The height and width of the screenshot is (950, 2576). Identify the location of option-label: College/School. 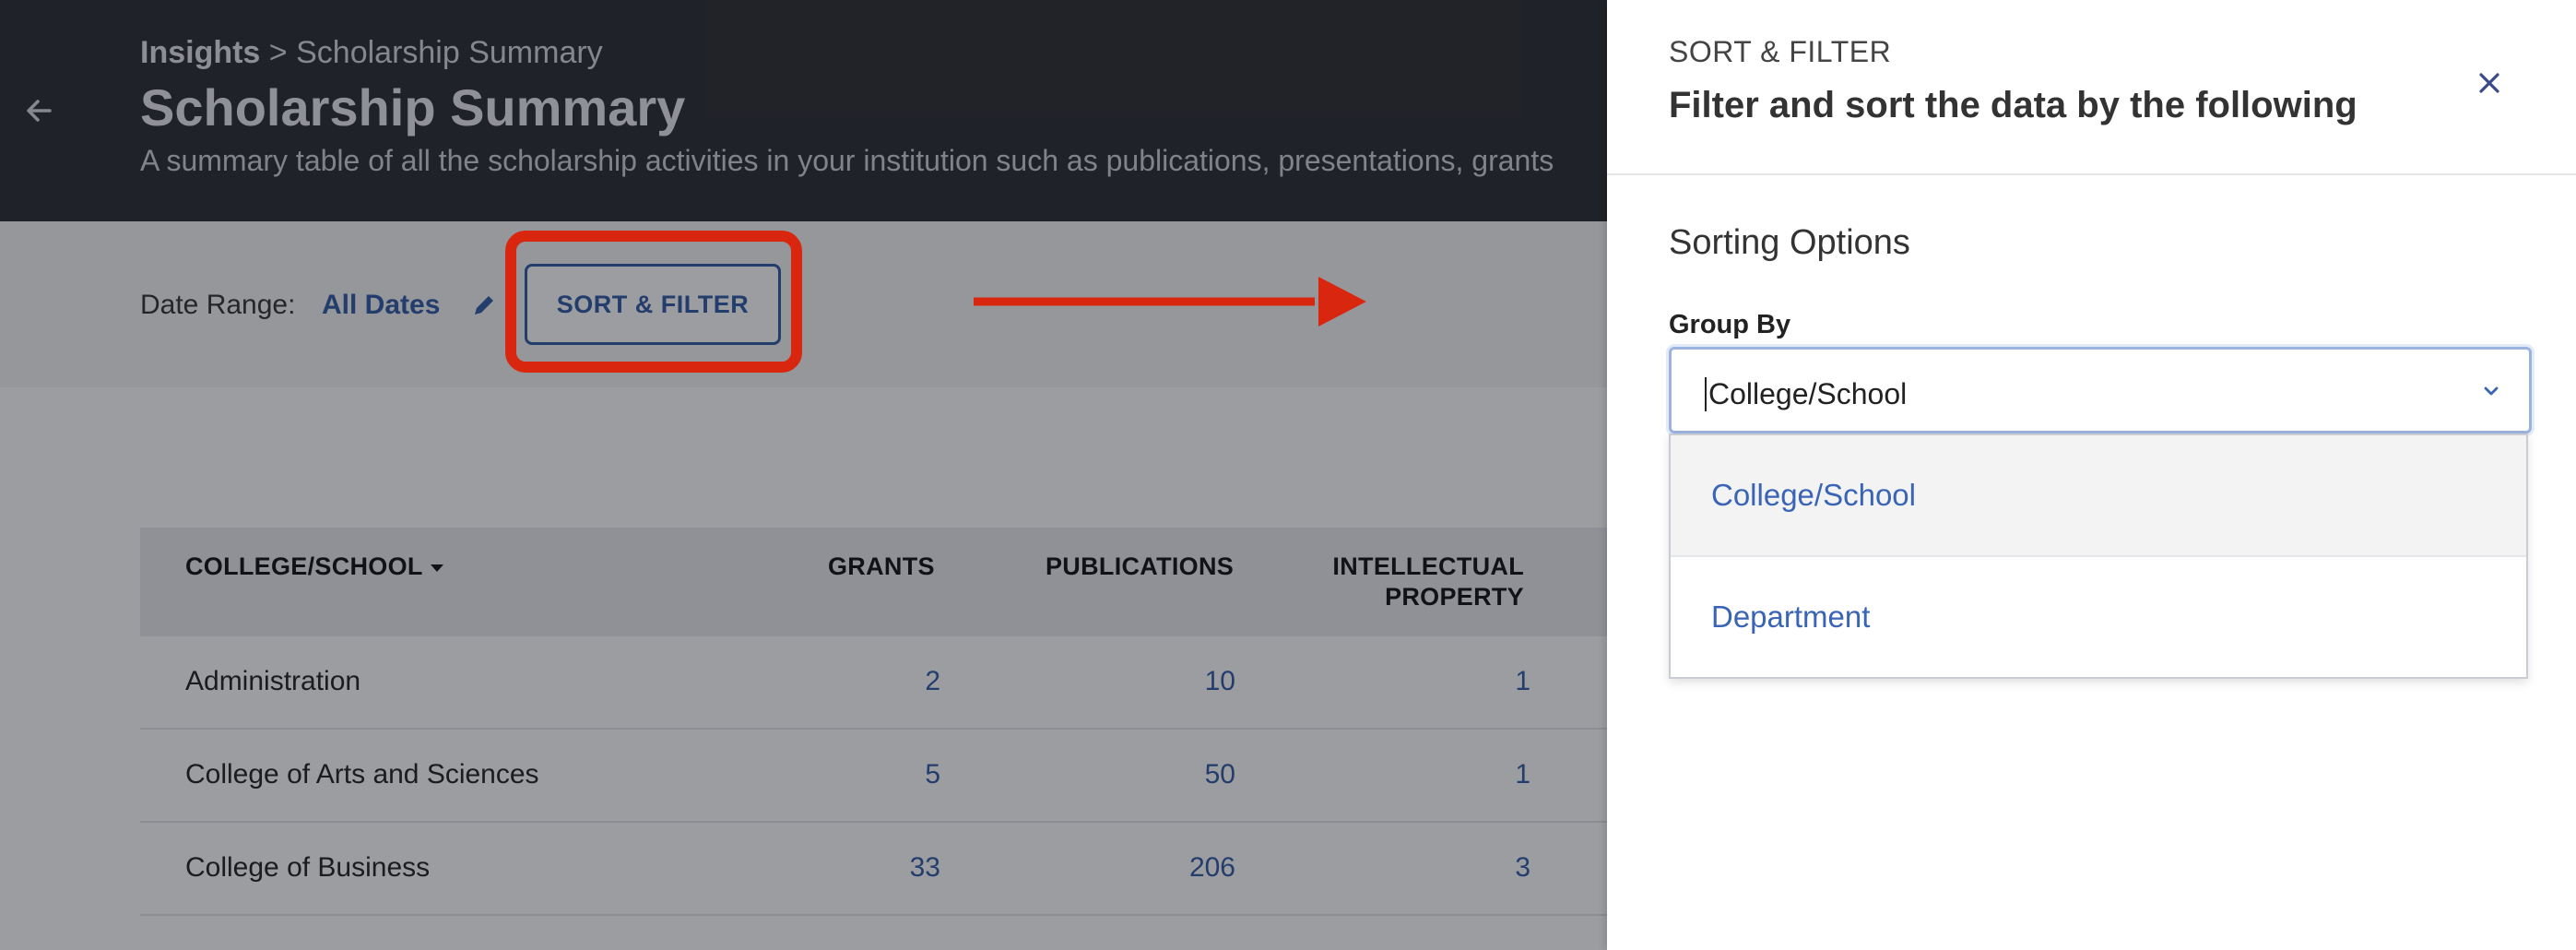
(1813, 495).